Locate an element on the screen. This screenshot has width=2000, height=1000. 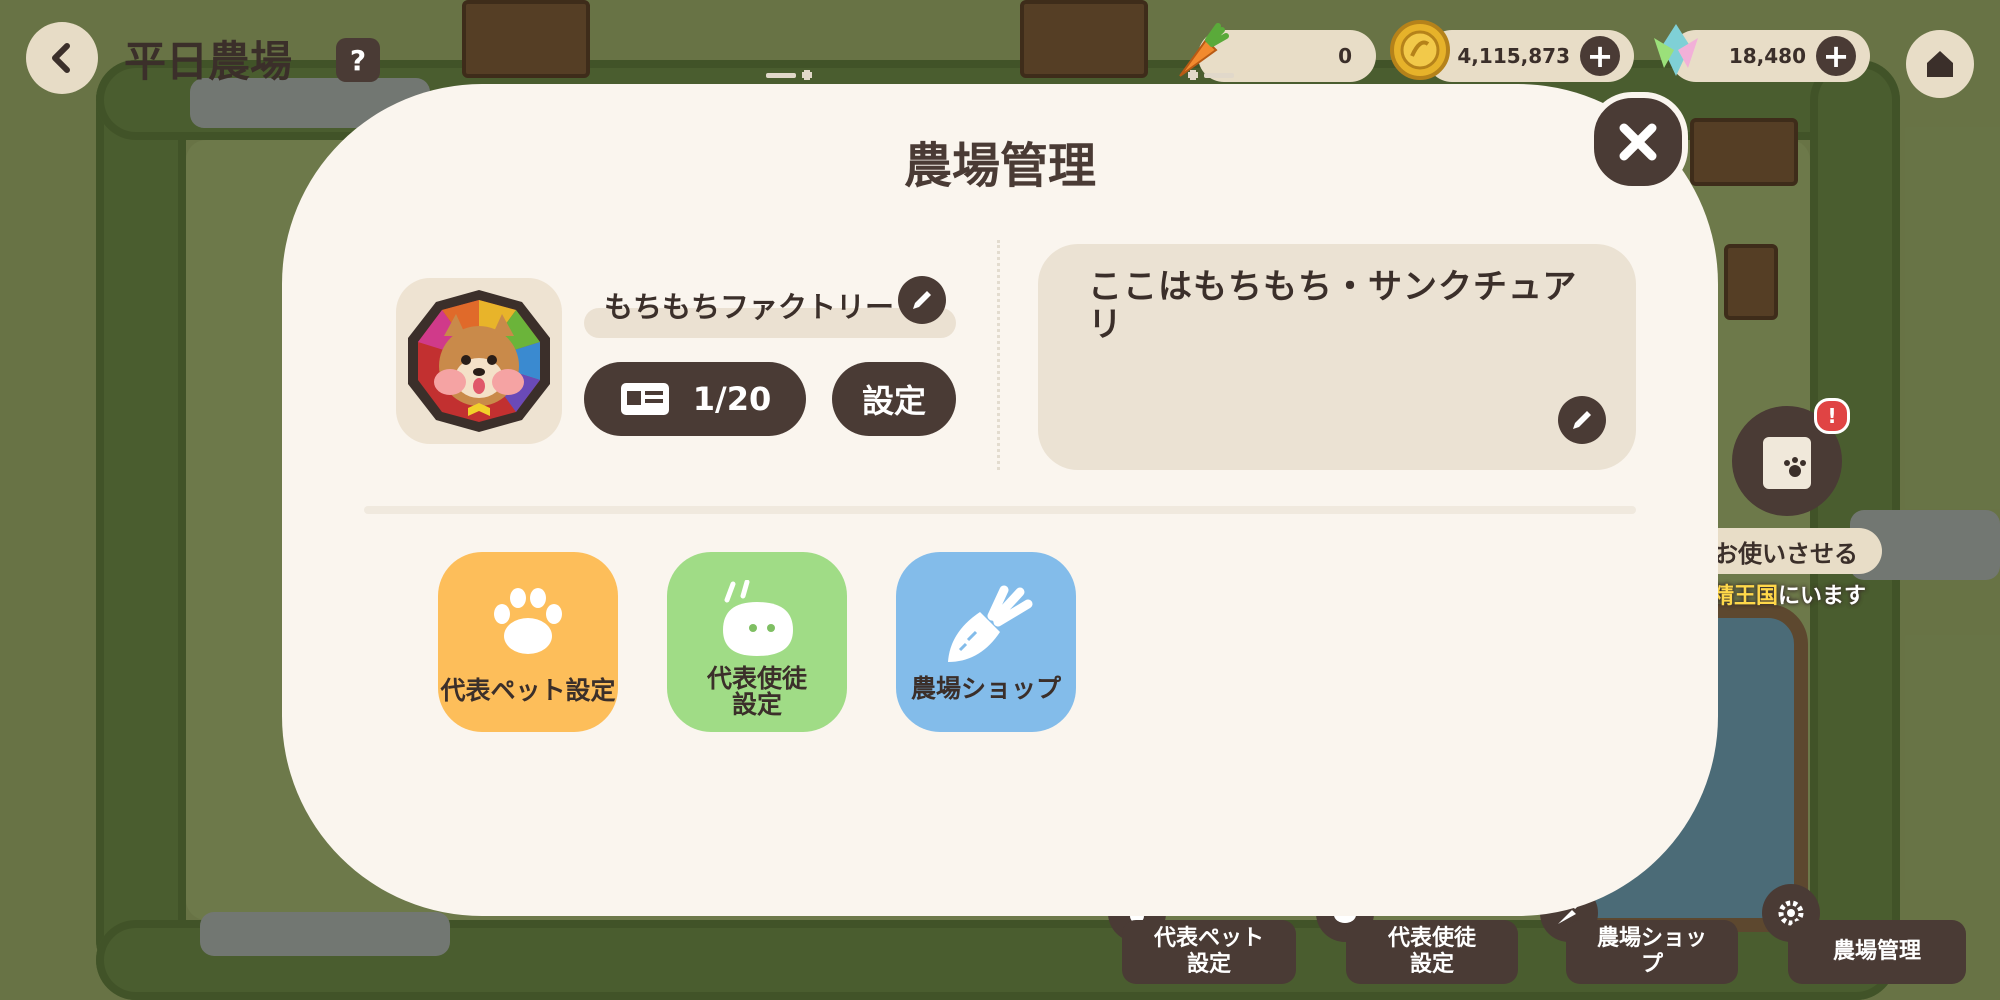
radish-icon is located at coordinates (990, 623).